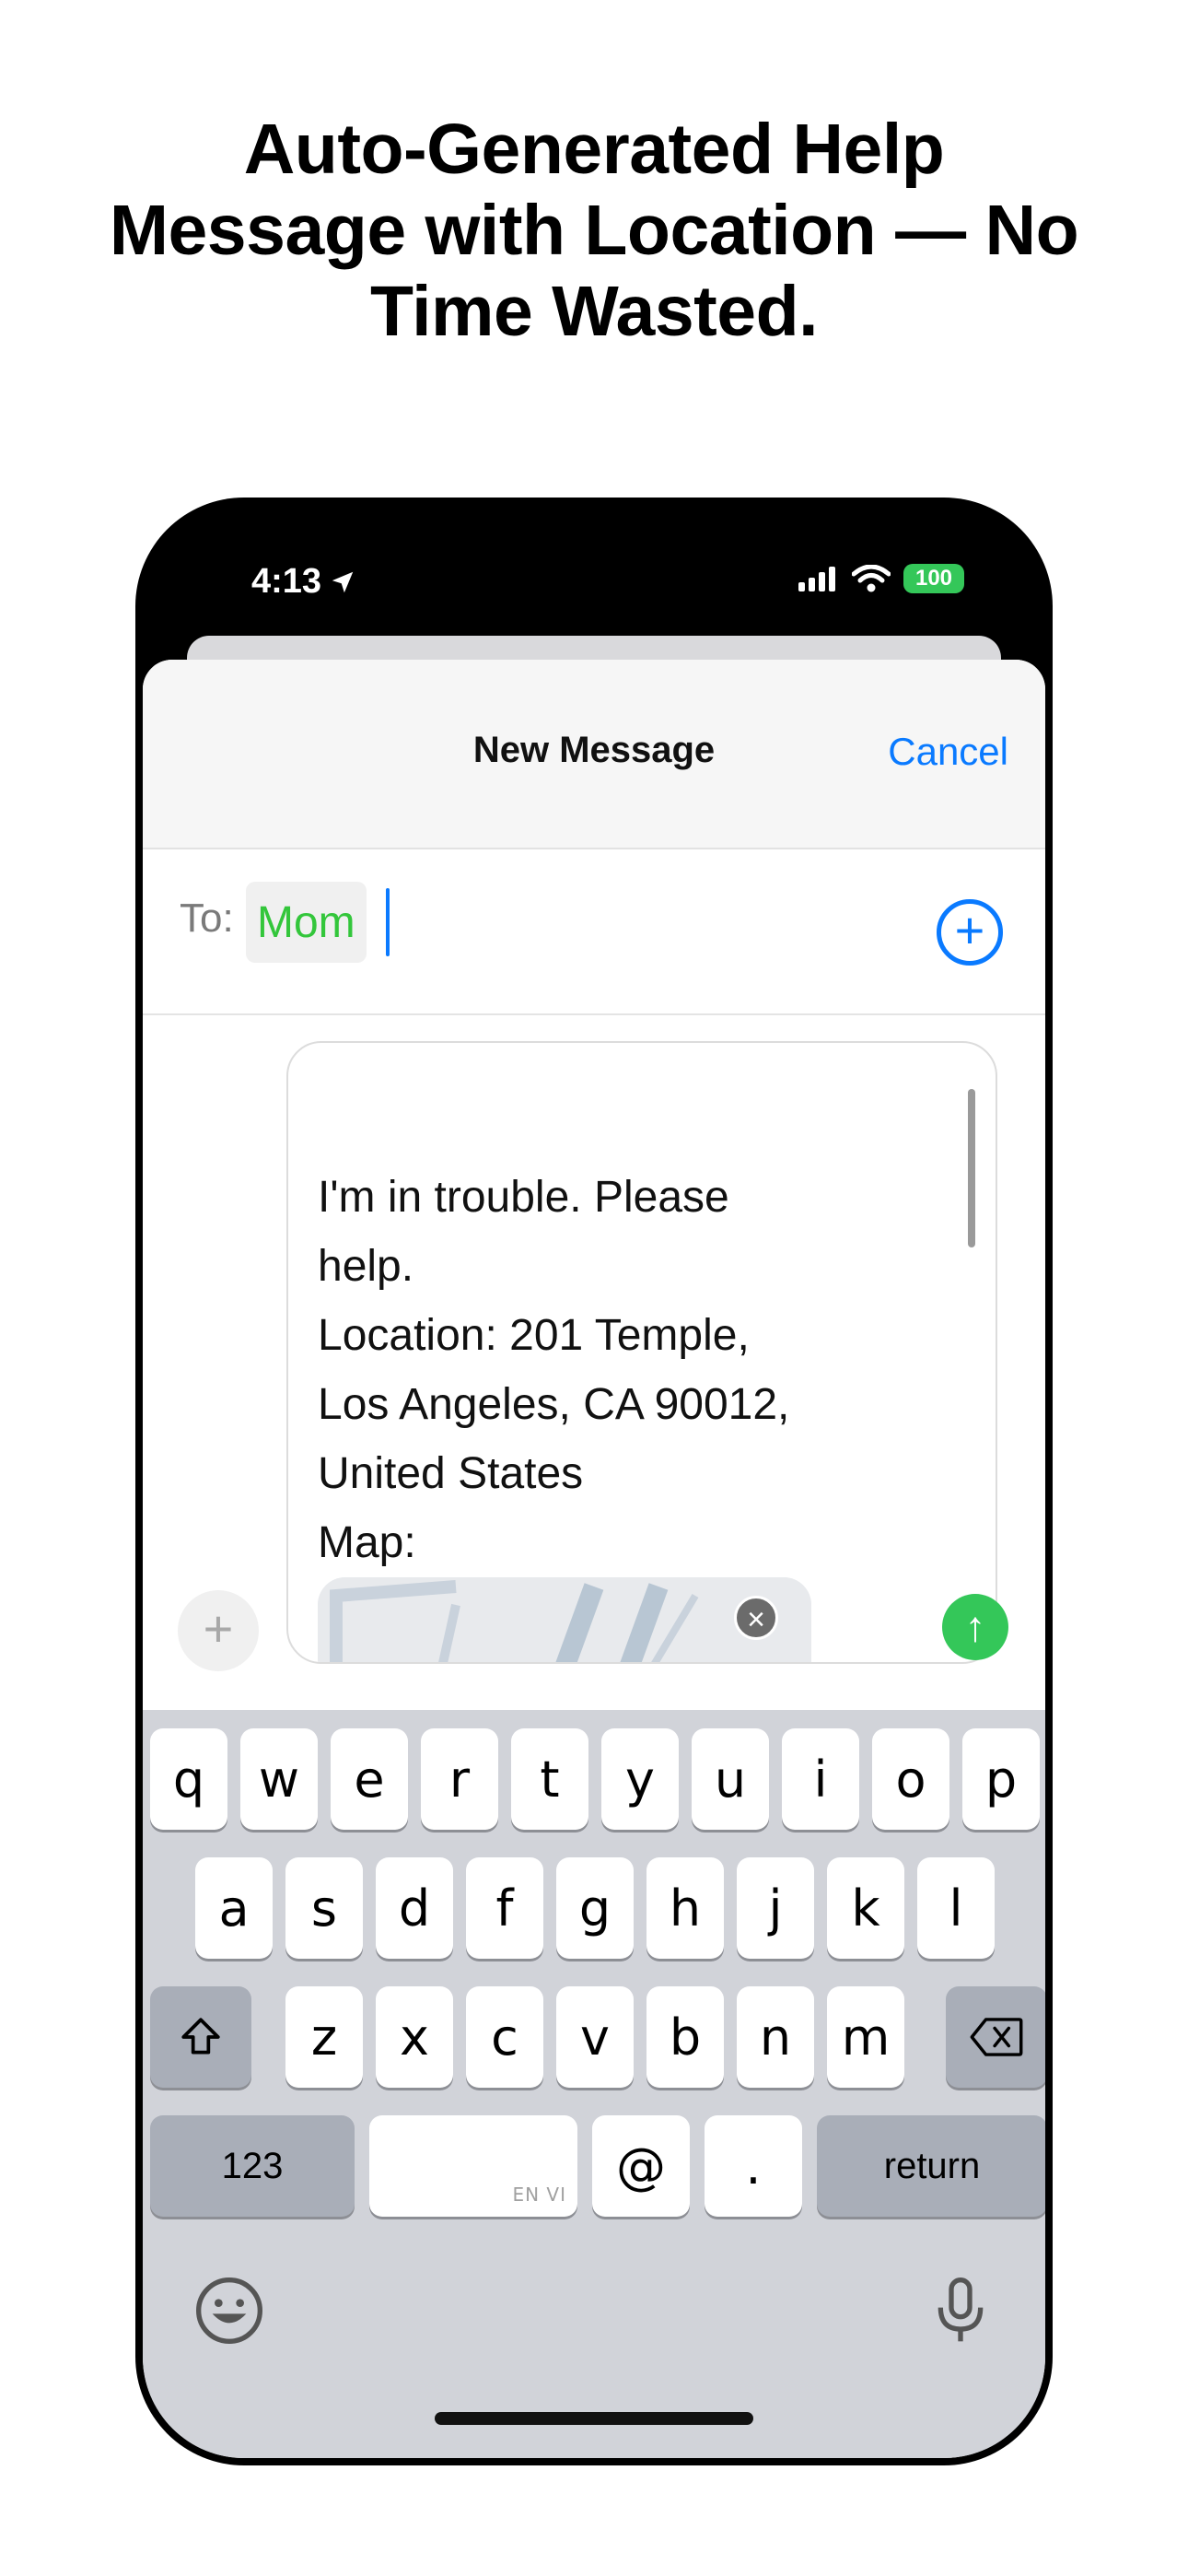 This screenshot has width=1188, height=2576. Describe the element at coordinates (414, 2037) in the screenshot. I see `key-x: x` at that location.